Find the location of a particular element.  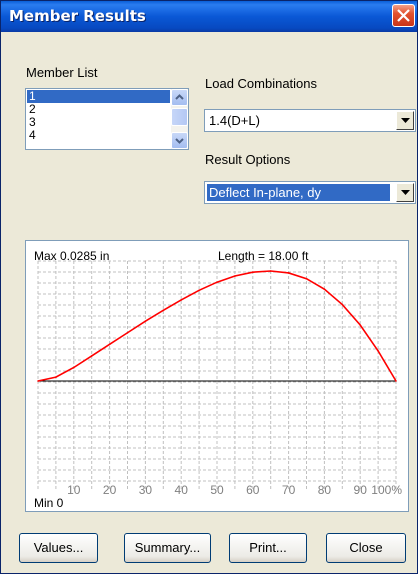

load-combinations-value: 1.4(D+L) is located at coordinates (234, 120).